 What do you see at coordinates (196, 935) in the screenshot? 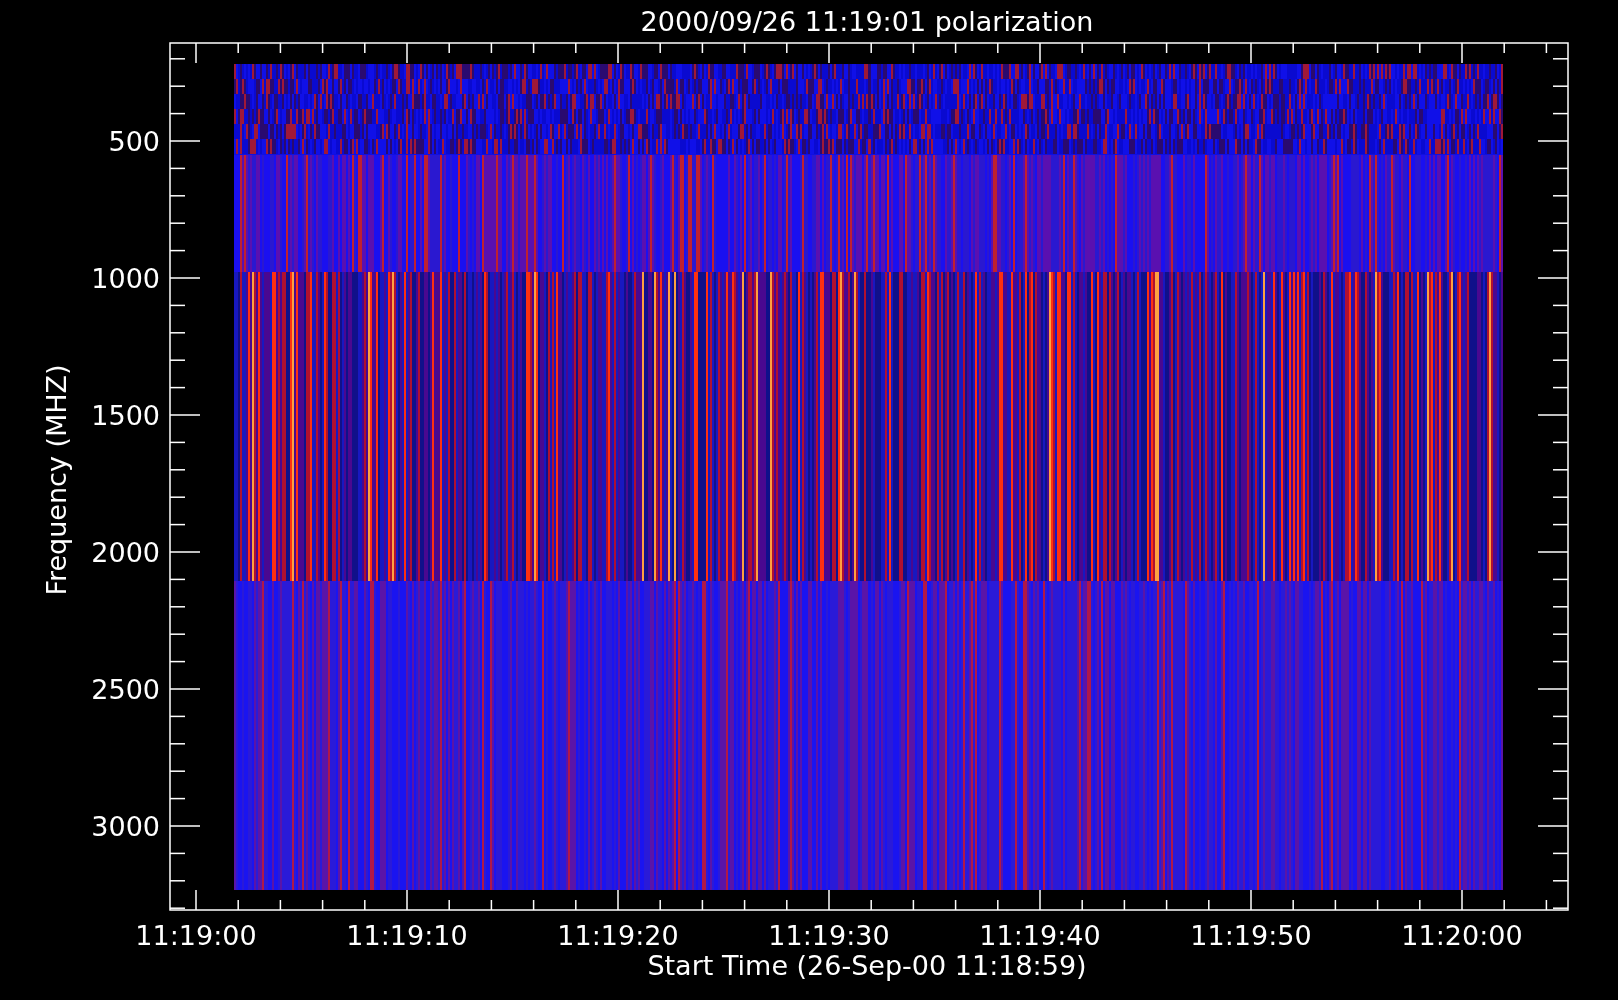
I see `tick-label: 11:19:00` at bounding box center [196, 935].